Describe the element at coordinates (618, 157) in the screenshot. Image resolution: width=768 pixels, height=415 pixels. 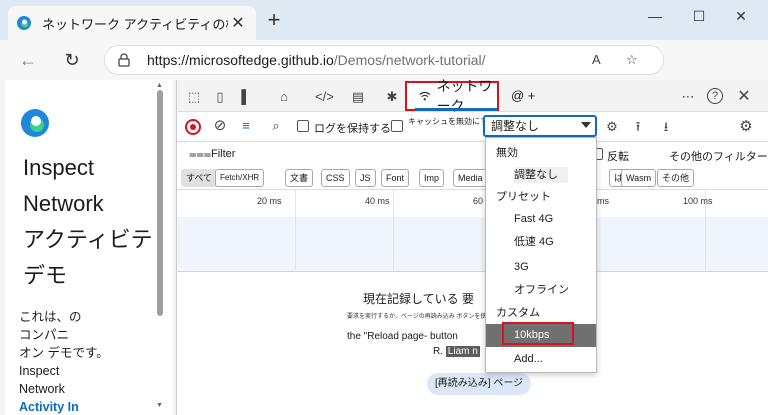
I see `invert-label: 反転` at that location.